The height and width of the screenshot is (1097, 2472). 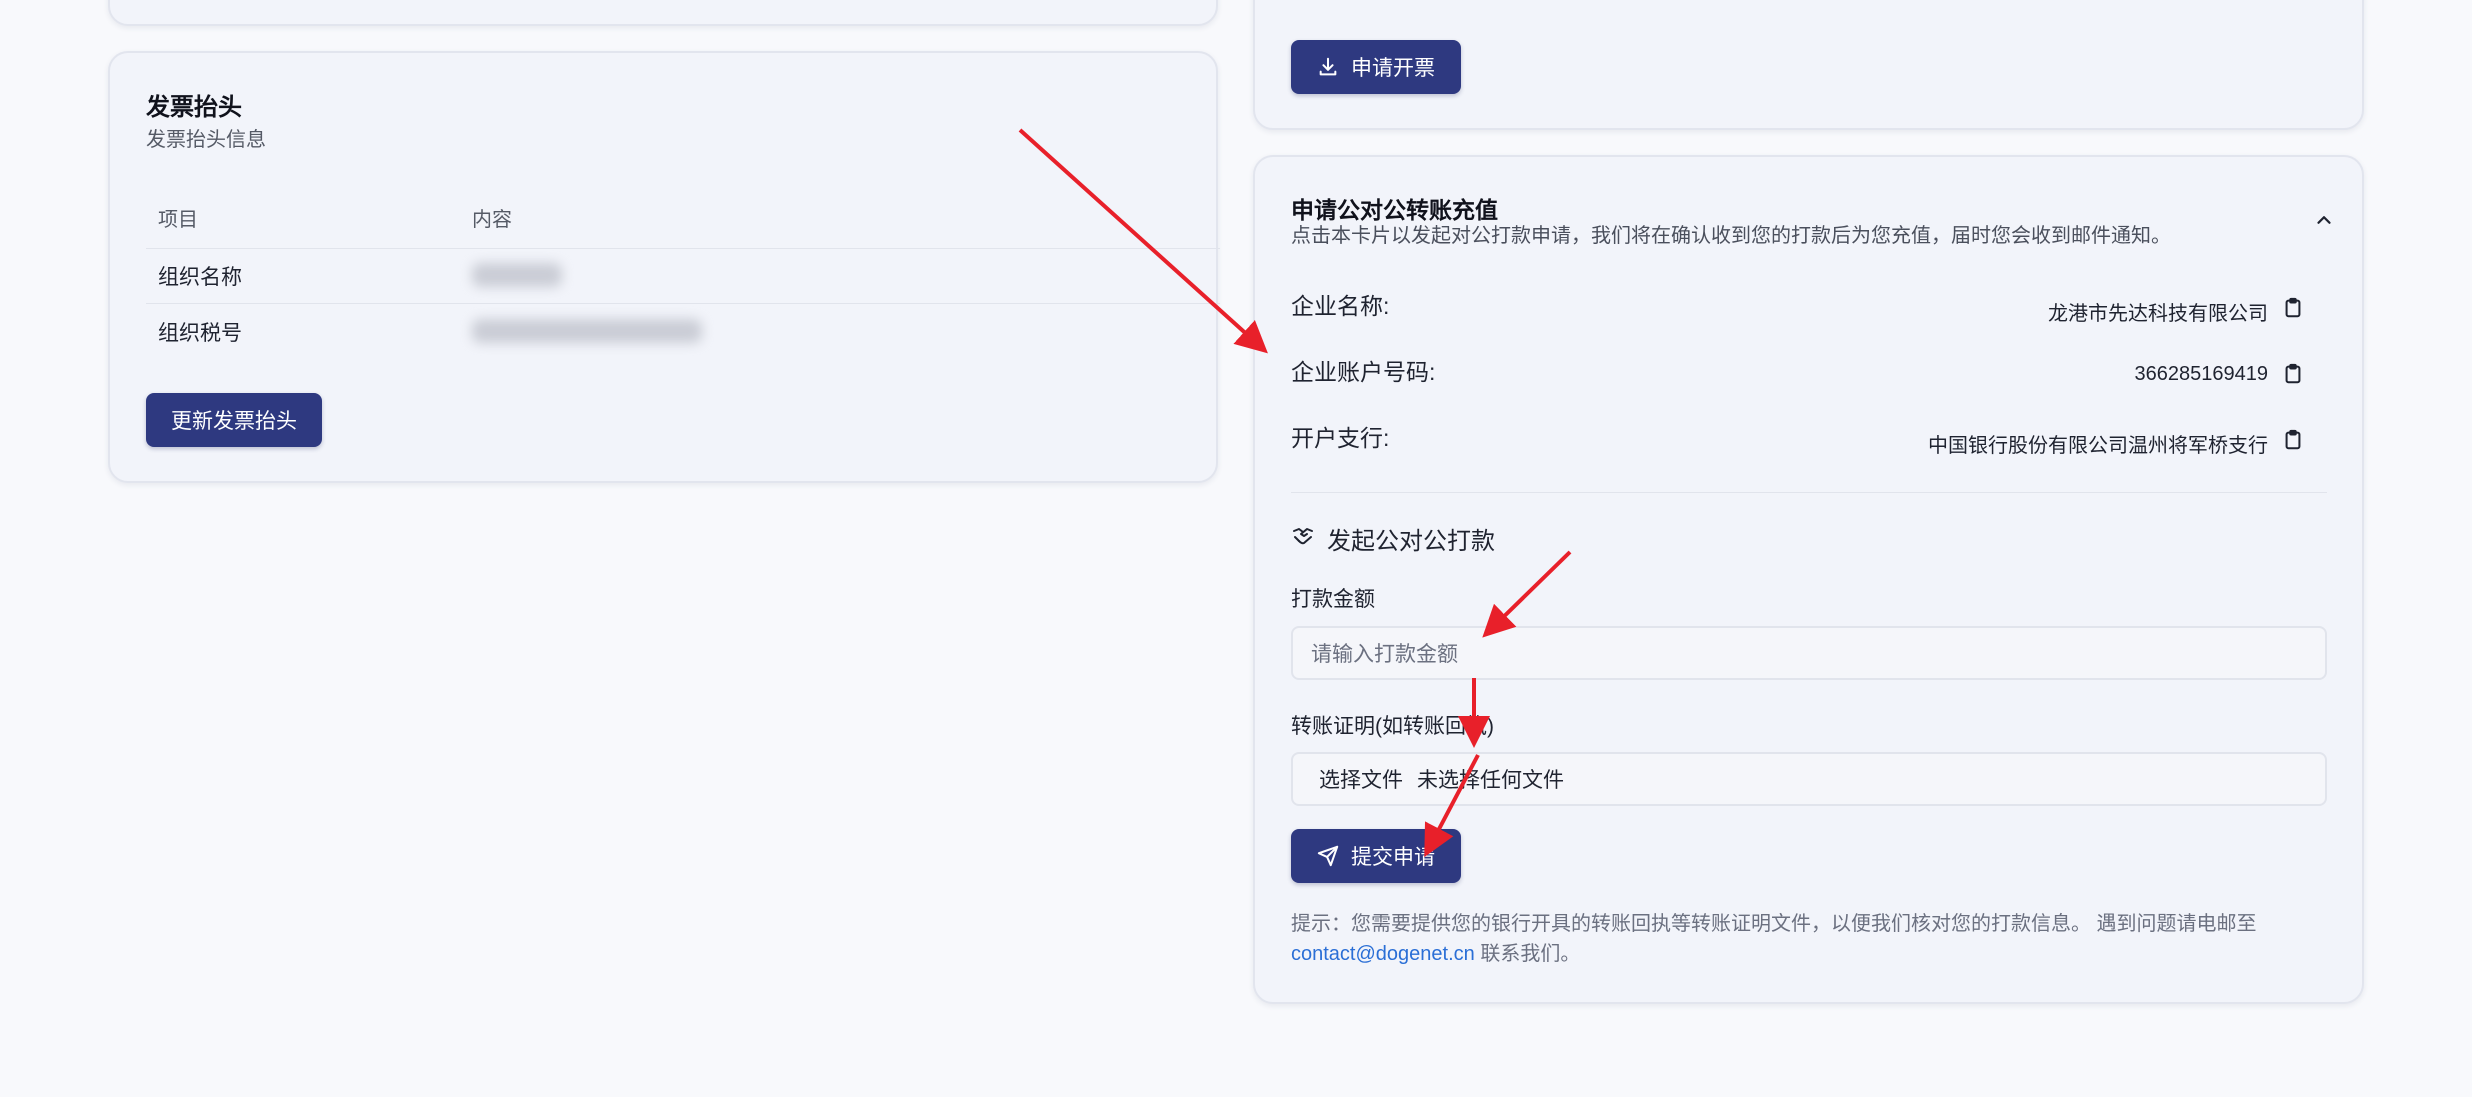 I want to click on apply-invoice-label: 申请开票, so click(x=1393, y=68).